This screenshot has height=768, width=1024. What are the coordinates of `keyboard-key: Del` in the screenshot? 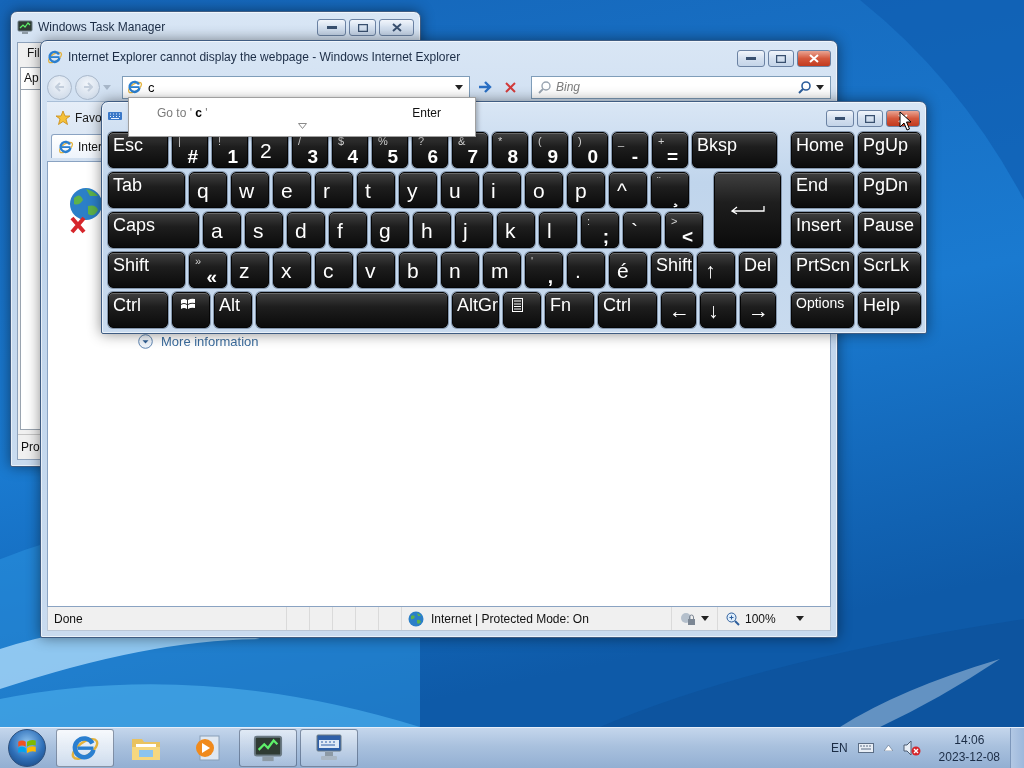 It's located at (758, 270).